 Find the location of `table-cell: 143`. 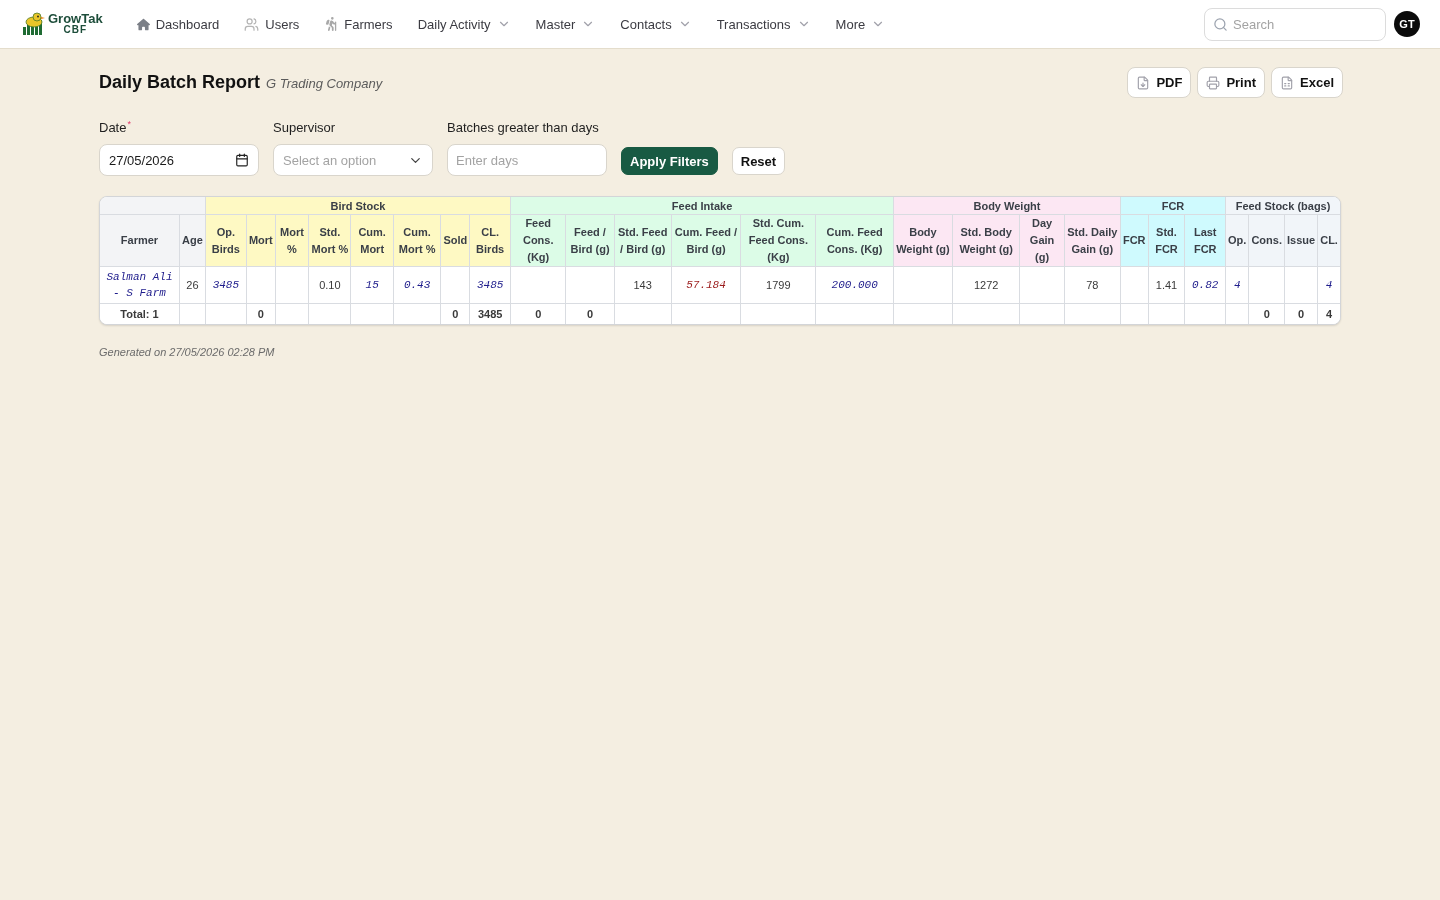

table-cell: 143 is located at coordinates (643, 285).